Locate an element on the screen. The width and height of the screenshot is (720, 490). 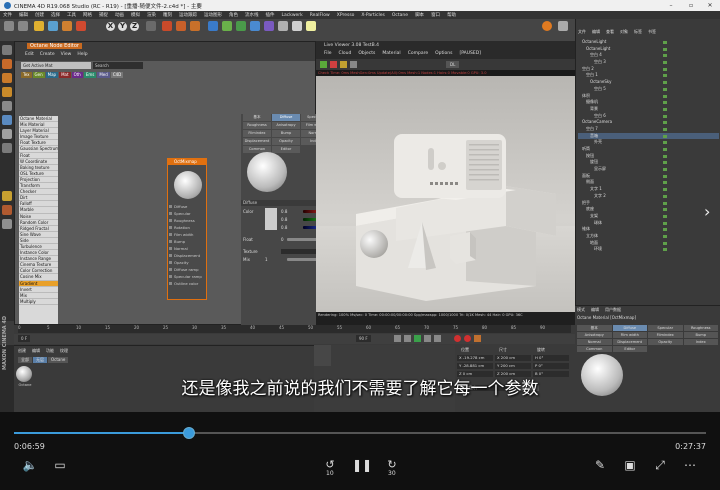
scene-icon is located at coordinates (283, 26).